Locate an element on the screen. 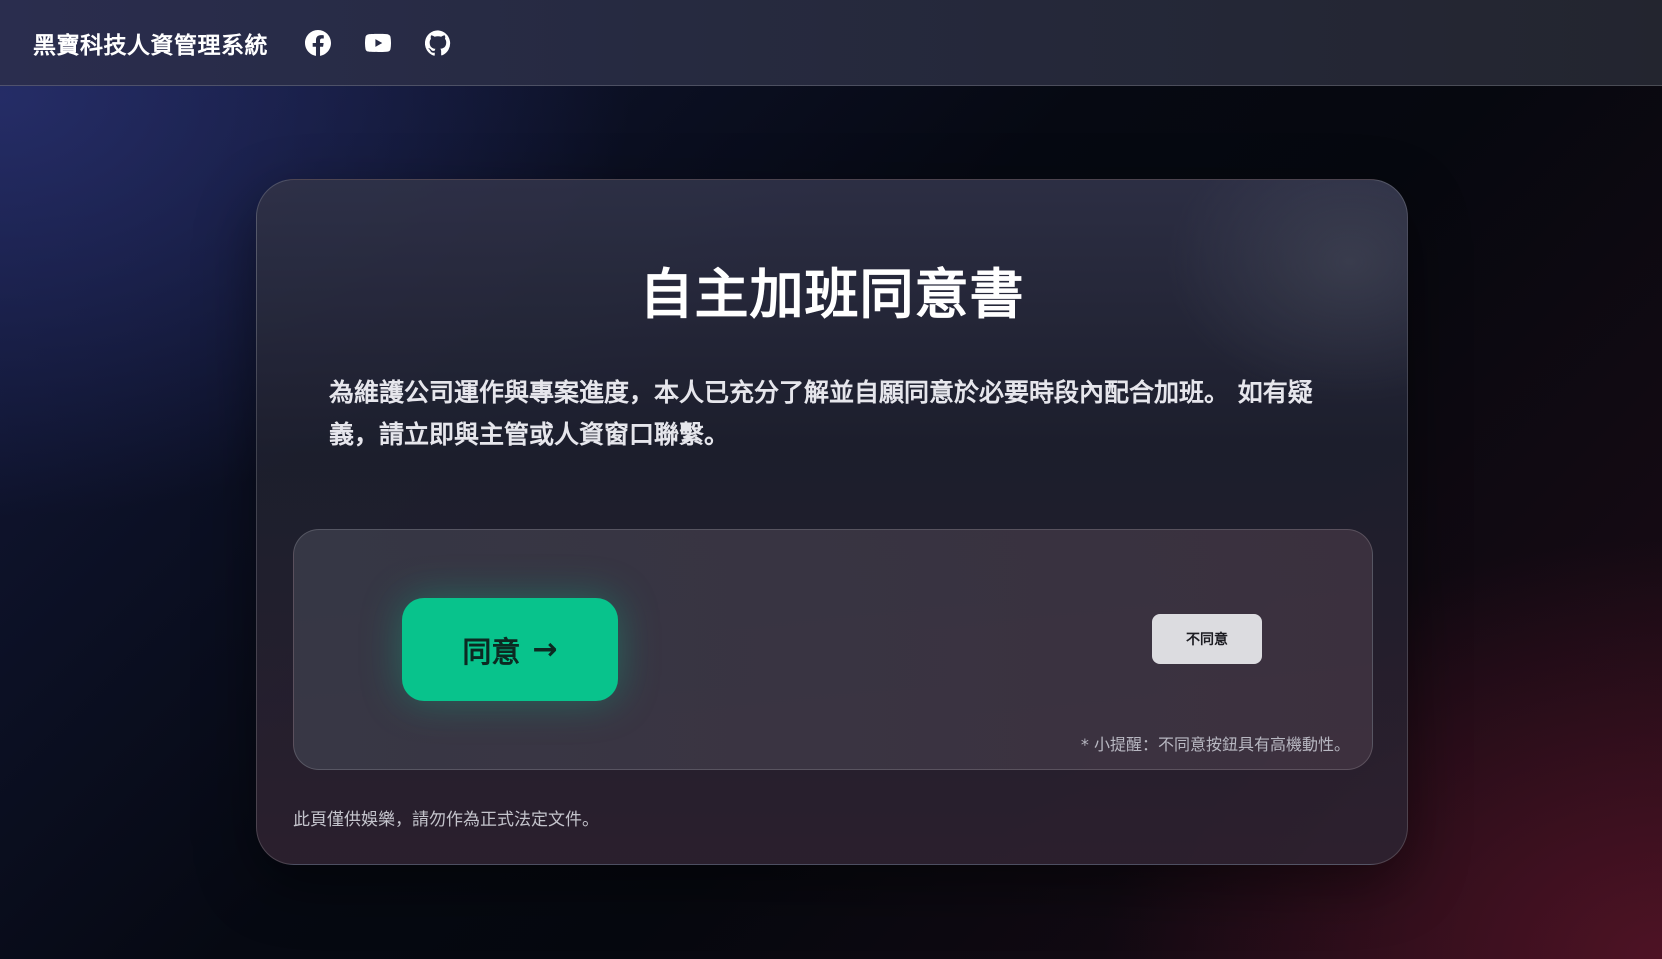 The height and width of the screenshot is (959, 1662). github-icon is located at coordinates (438, 42).